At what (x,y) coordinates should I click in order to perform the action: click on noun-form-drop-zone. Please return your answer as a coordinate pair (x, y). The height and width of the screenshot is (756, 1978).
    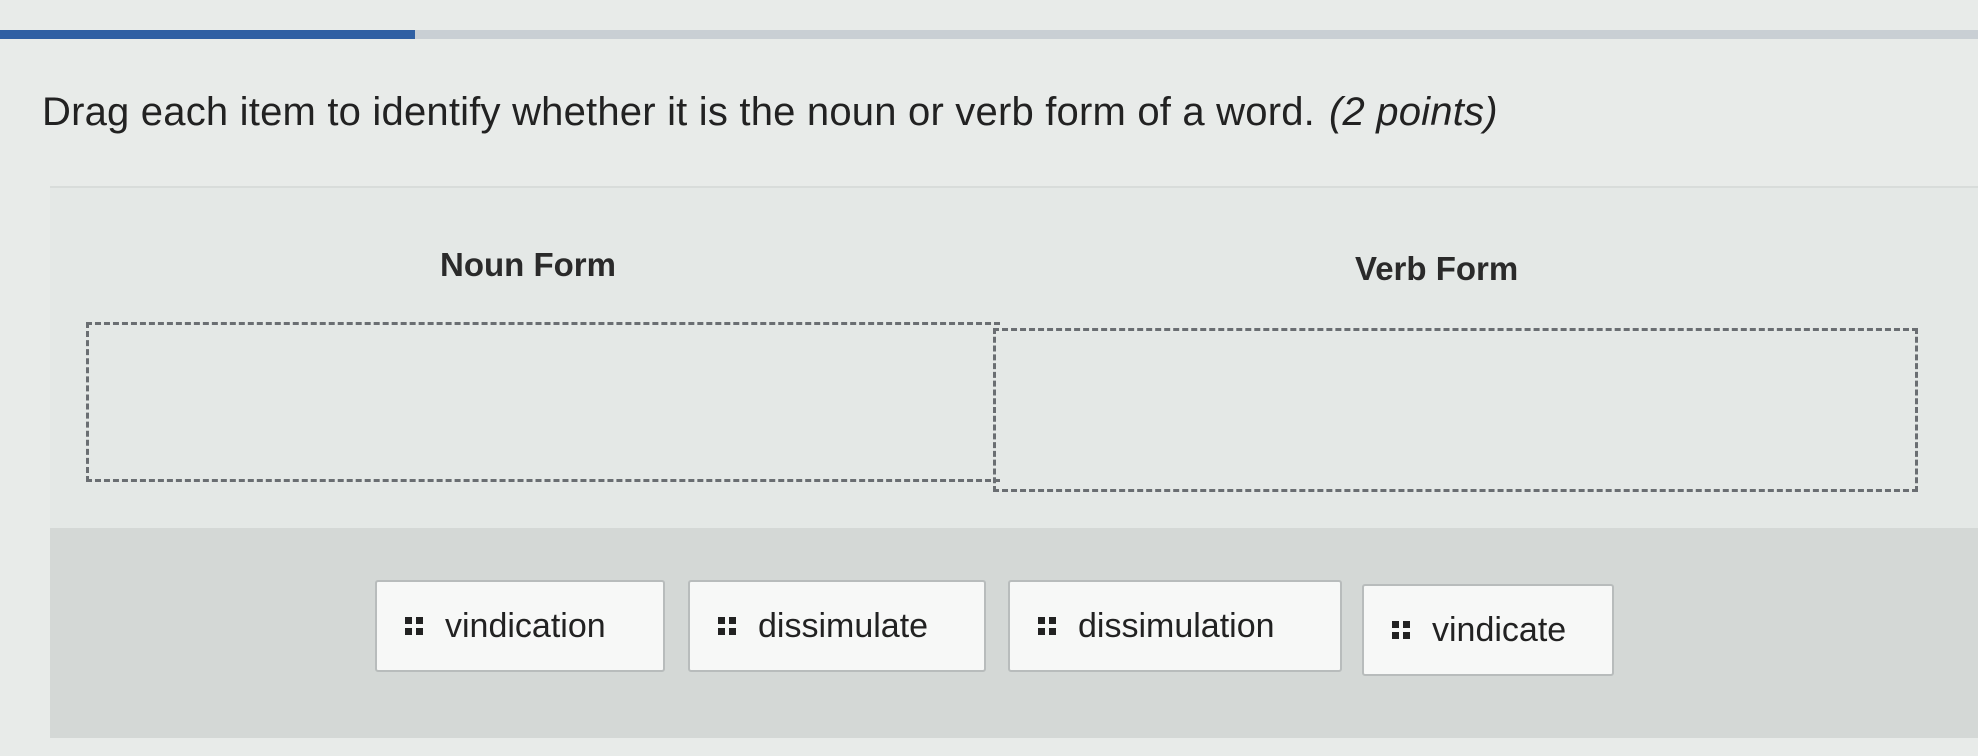
    Looking at the image, I should click on (543, 402).